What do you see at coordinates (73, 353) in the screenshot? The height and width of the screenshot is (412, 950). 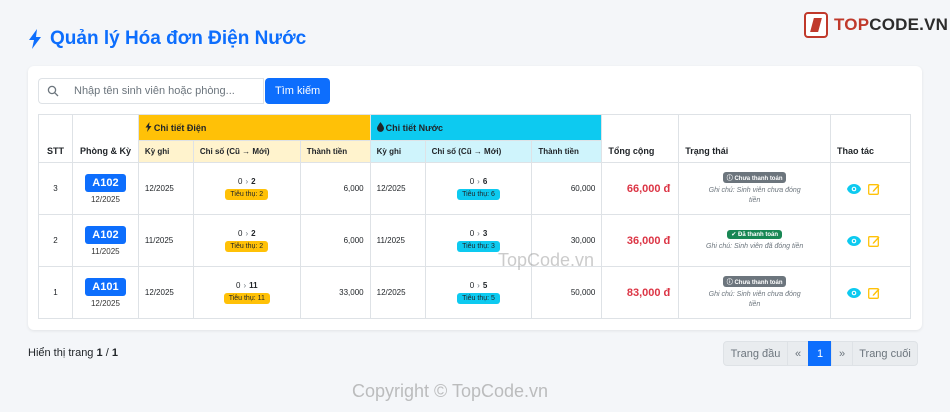 I see `page-info: Hiển thị trang 1 / 1` at bounding box center [73, 353].